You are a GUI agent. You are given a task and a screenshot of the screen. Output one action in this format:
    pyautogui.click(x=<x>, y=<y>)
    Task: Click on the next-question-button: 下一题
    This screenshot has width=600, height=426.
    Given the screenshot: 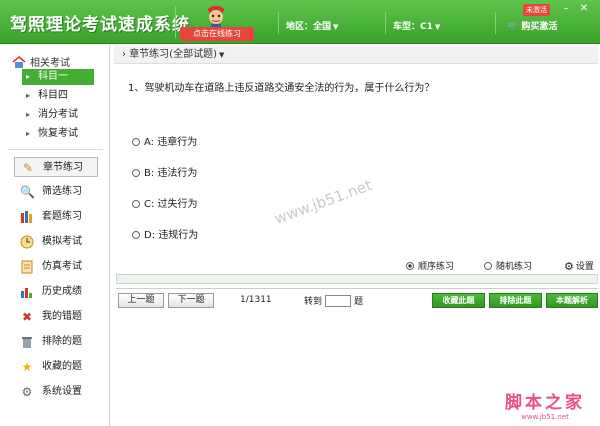 What is the action you would take?
    pyautogui.click(x=191, y=300)
    